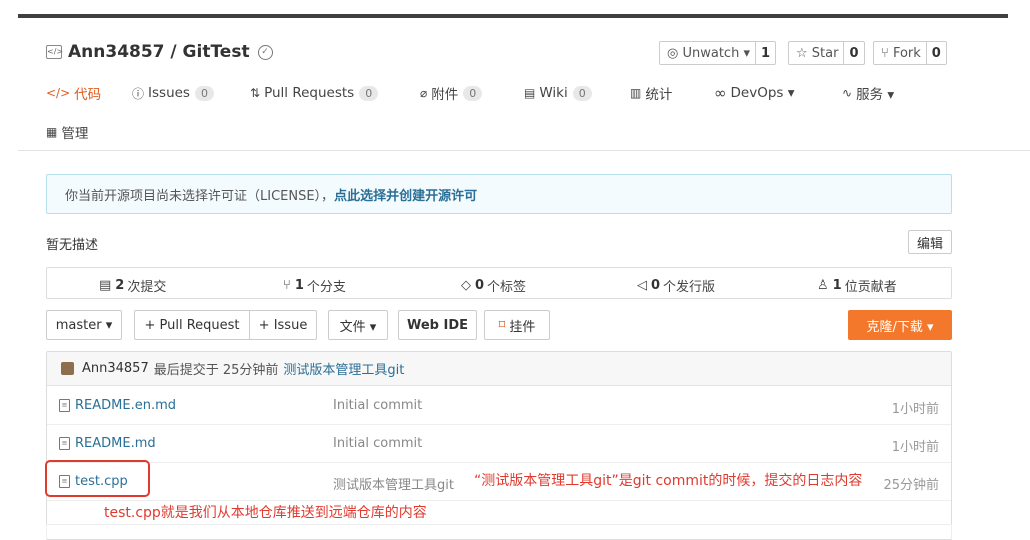 Image resolution: width=1030 pixels, height=540 pixels. I want to click on tab-manage: ▦ 管理, so click(67, 132).